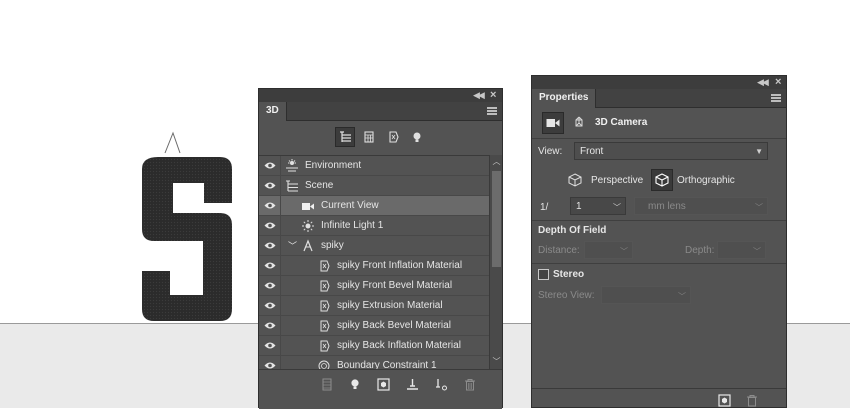 Image resolution: width=850 pixels, height=409 pixels. What do you see at coordinates (701, 206) in the screenshot?
I see `lens-select: mm lens ﹀` at bounding box center [701, 206].